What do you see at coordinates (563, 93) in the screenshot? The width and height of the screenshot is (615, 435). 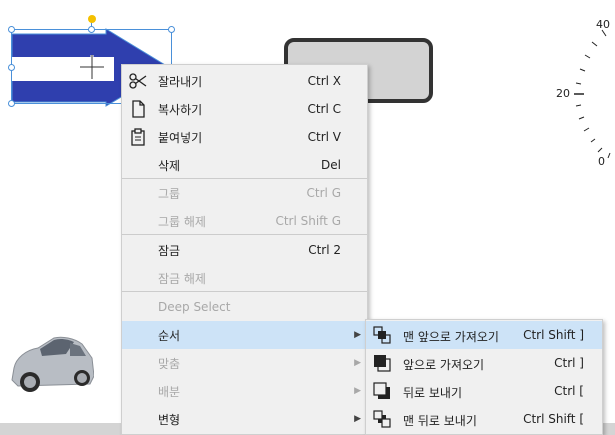 I see `gauge-label-20: 20` at bounding box center [563, 93].